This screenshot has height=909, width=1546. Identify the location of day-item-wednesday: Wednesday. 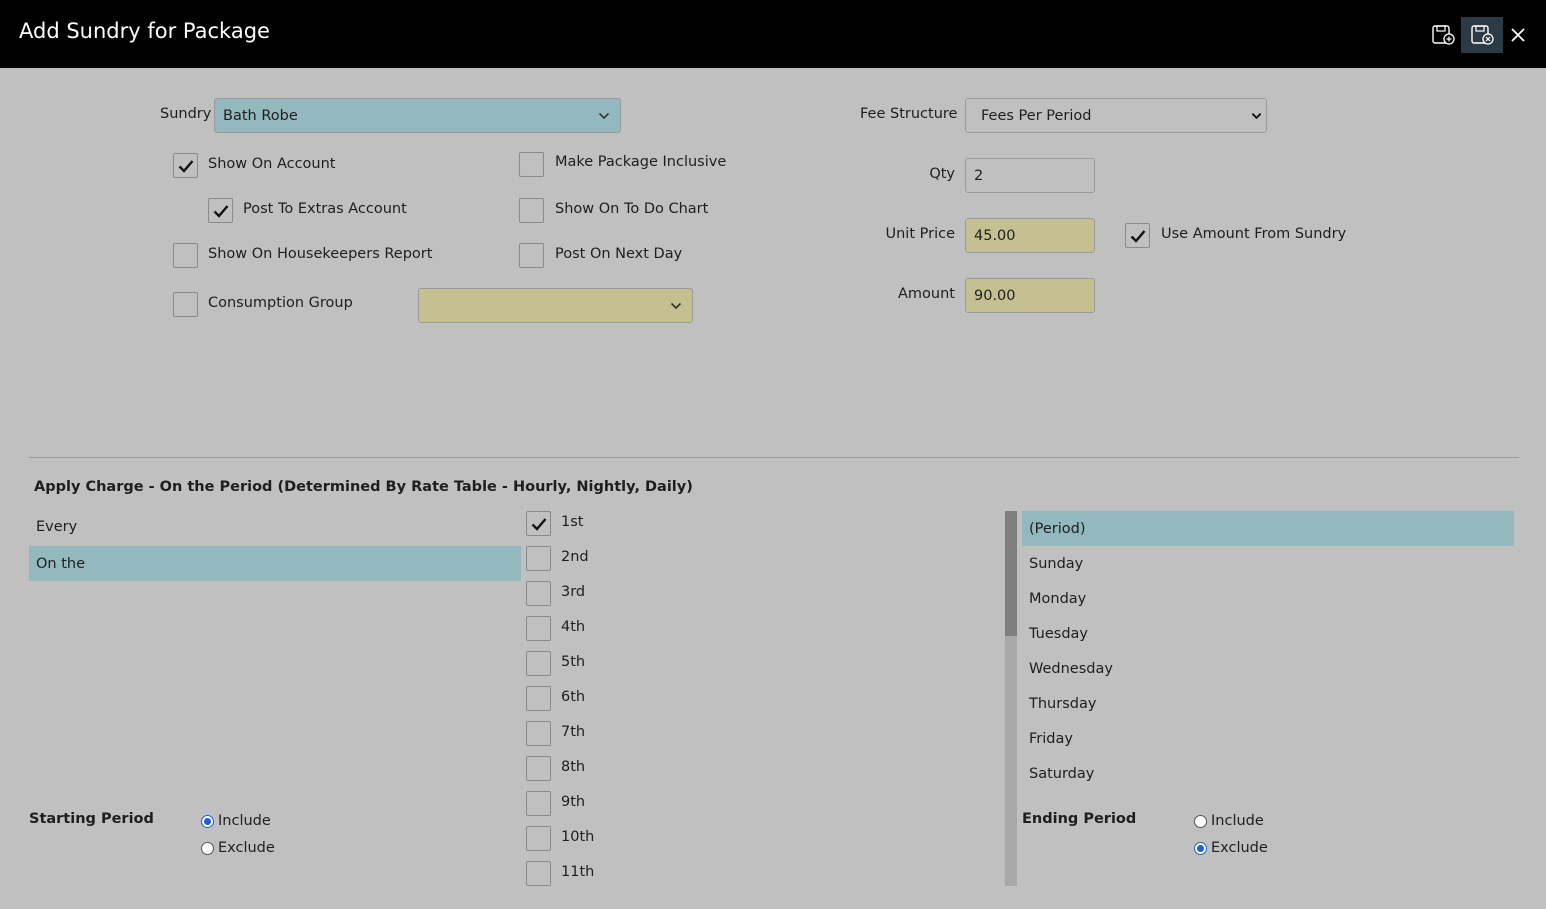
(1268, 668).